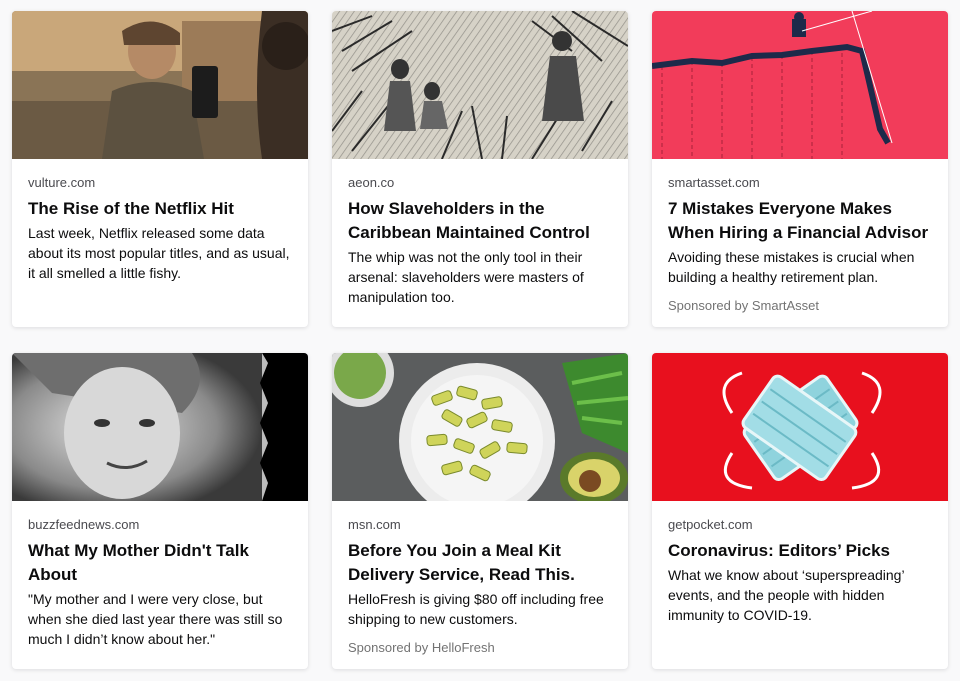  Describe the element at coordinates (160, 563) in the screenshot. I see `story-title: What My Mother Didn't Talk About` at that location.